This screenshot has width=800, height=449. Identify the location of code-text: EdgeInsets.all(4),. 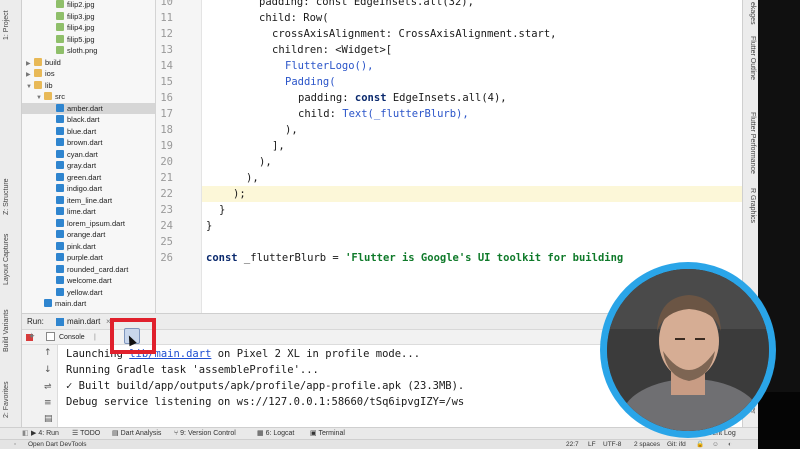
(449, 98).